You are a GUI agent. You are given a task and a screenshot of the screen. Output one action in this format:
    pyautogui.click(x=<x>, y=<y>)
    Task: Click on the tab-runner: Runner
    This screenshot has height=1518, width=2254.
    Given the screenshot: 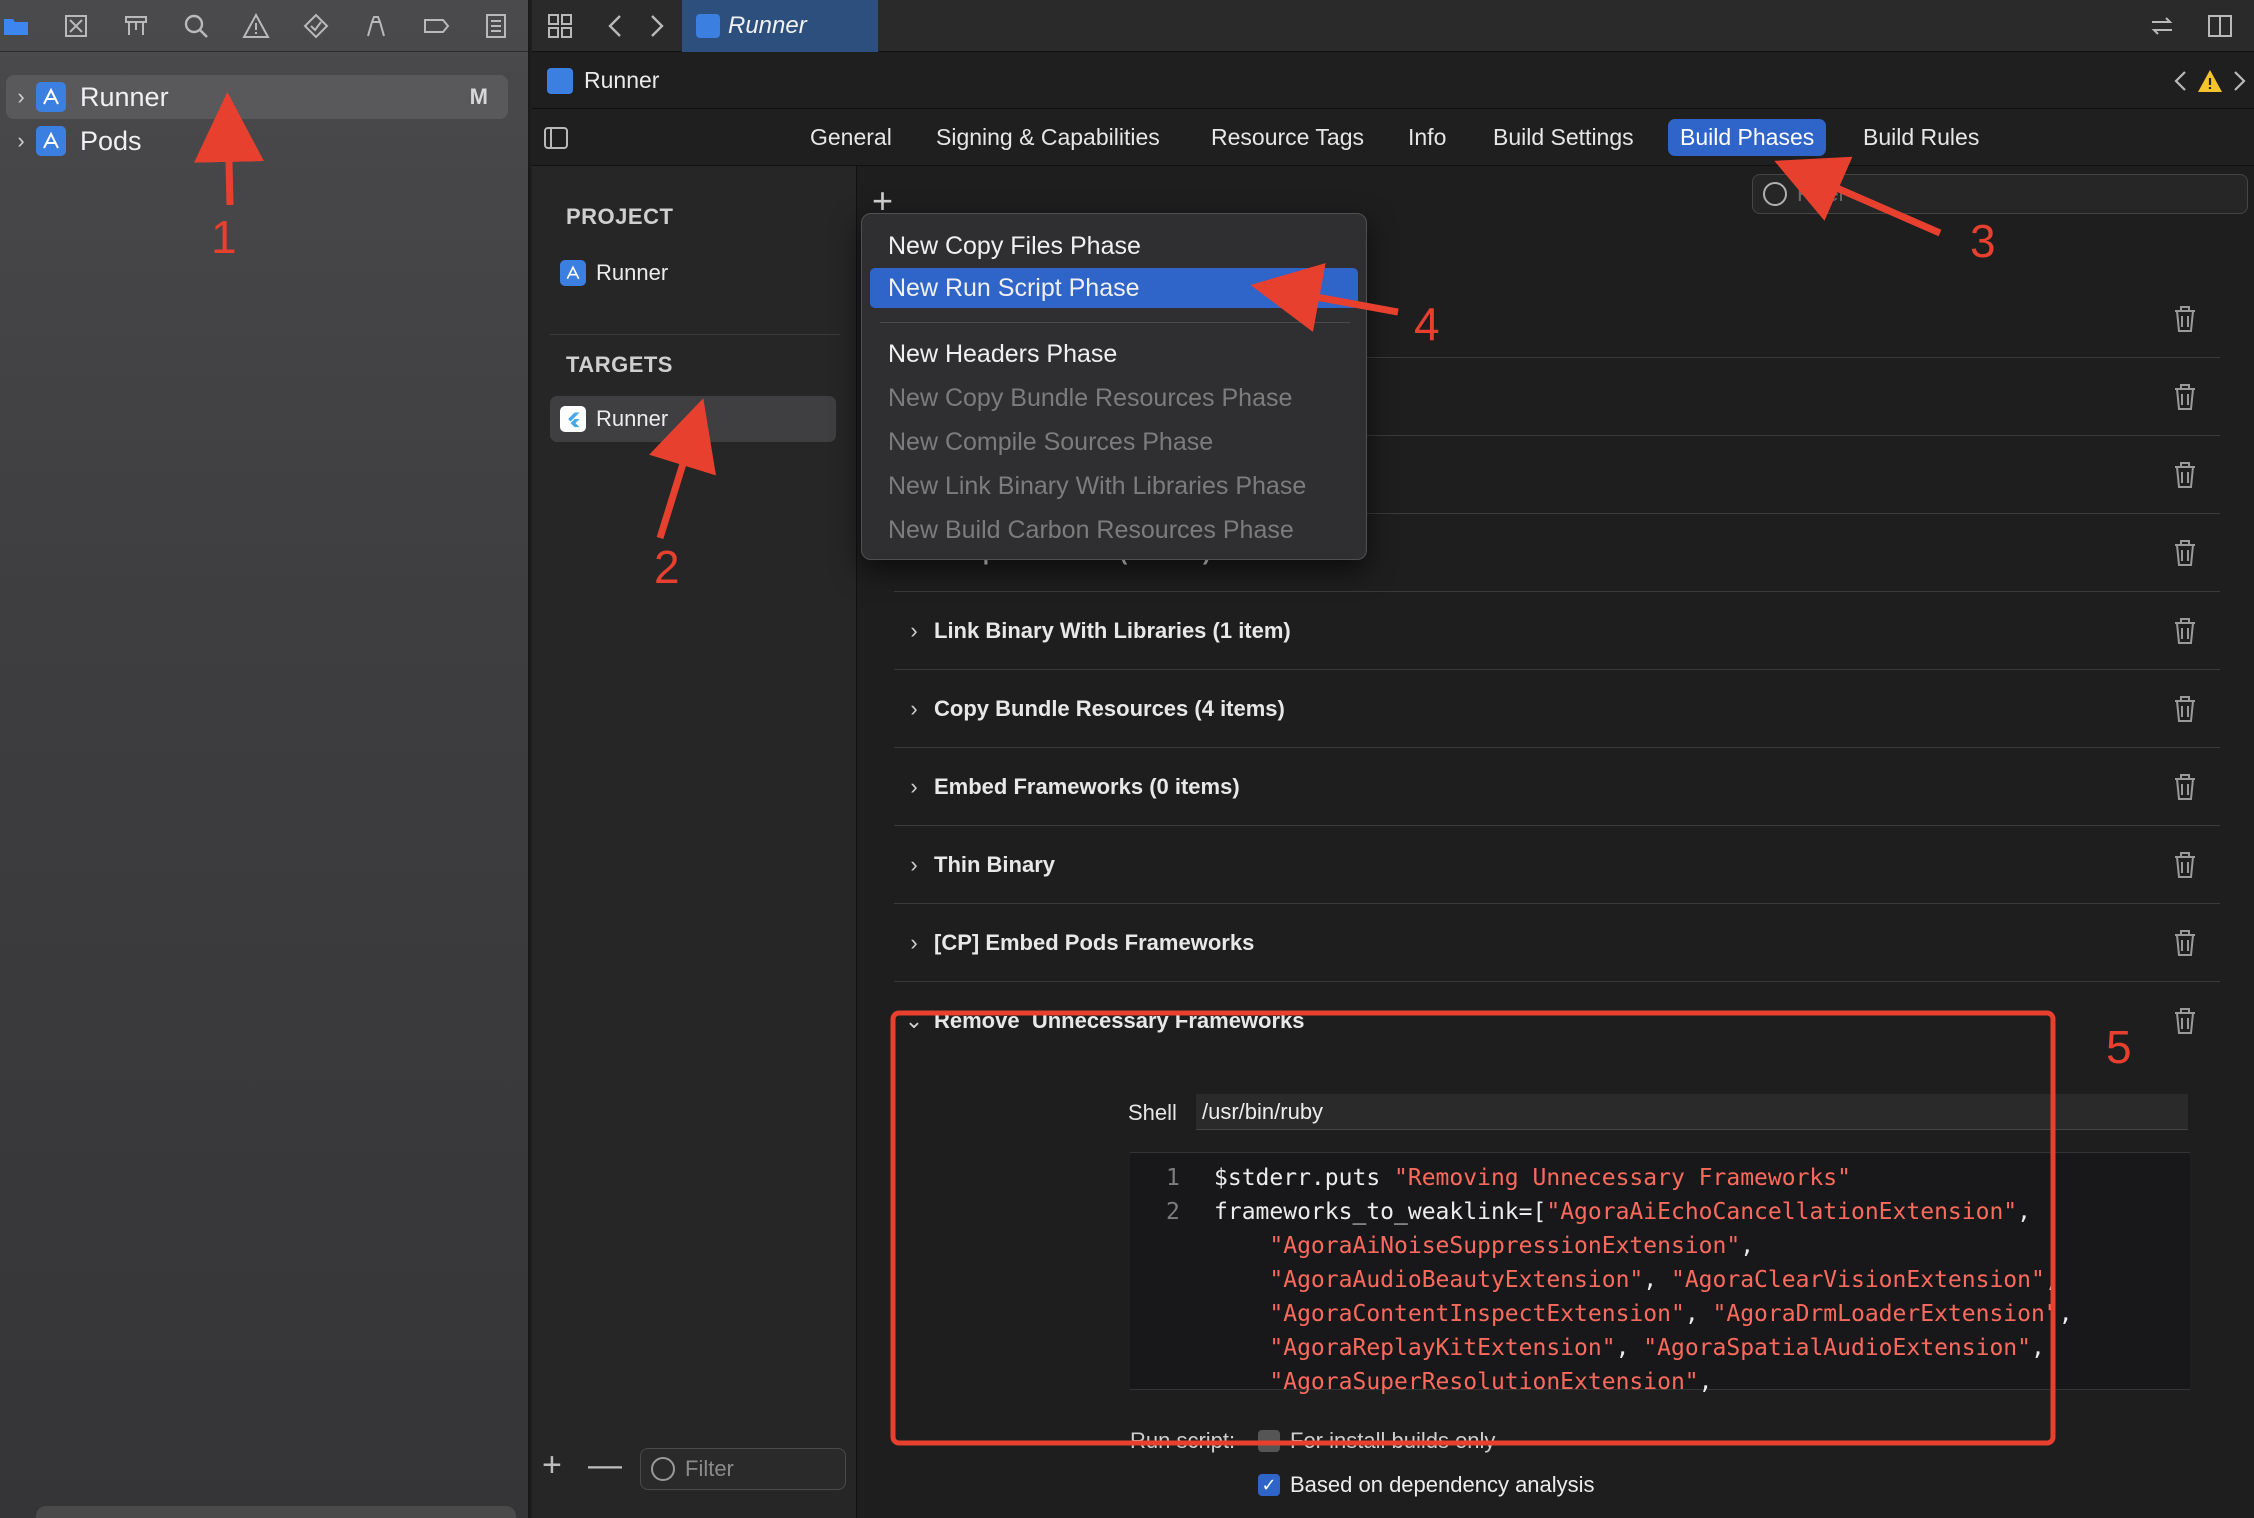 What is the action you would take?
    pyautogui.click(x=780, y=26)
    